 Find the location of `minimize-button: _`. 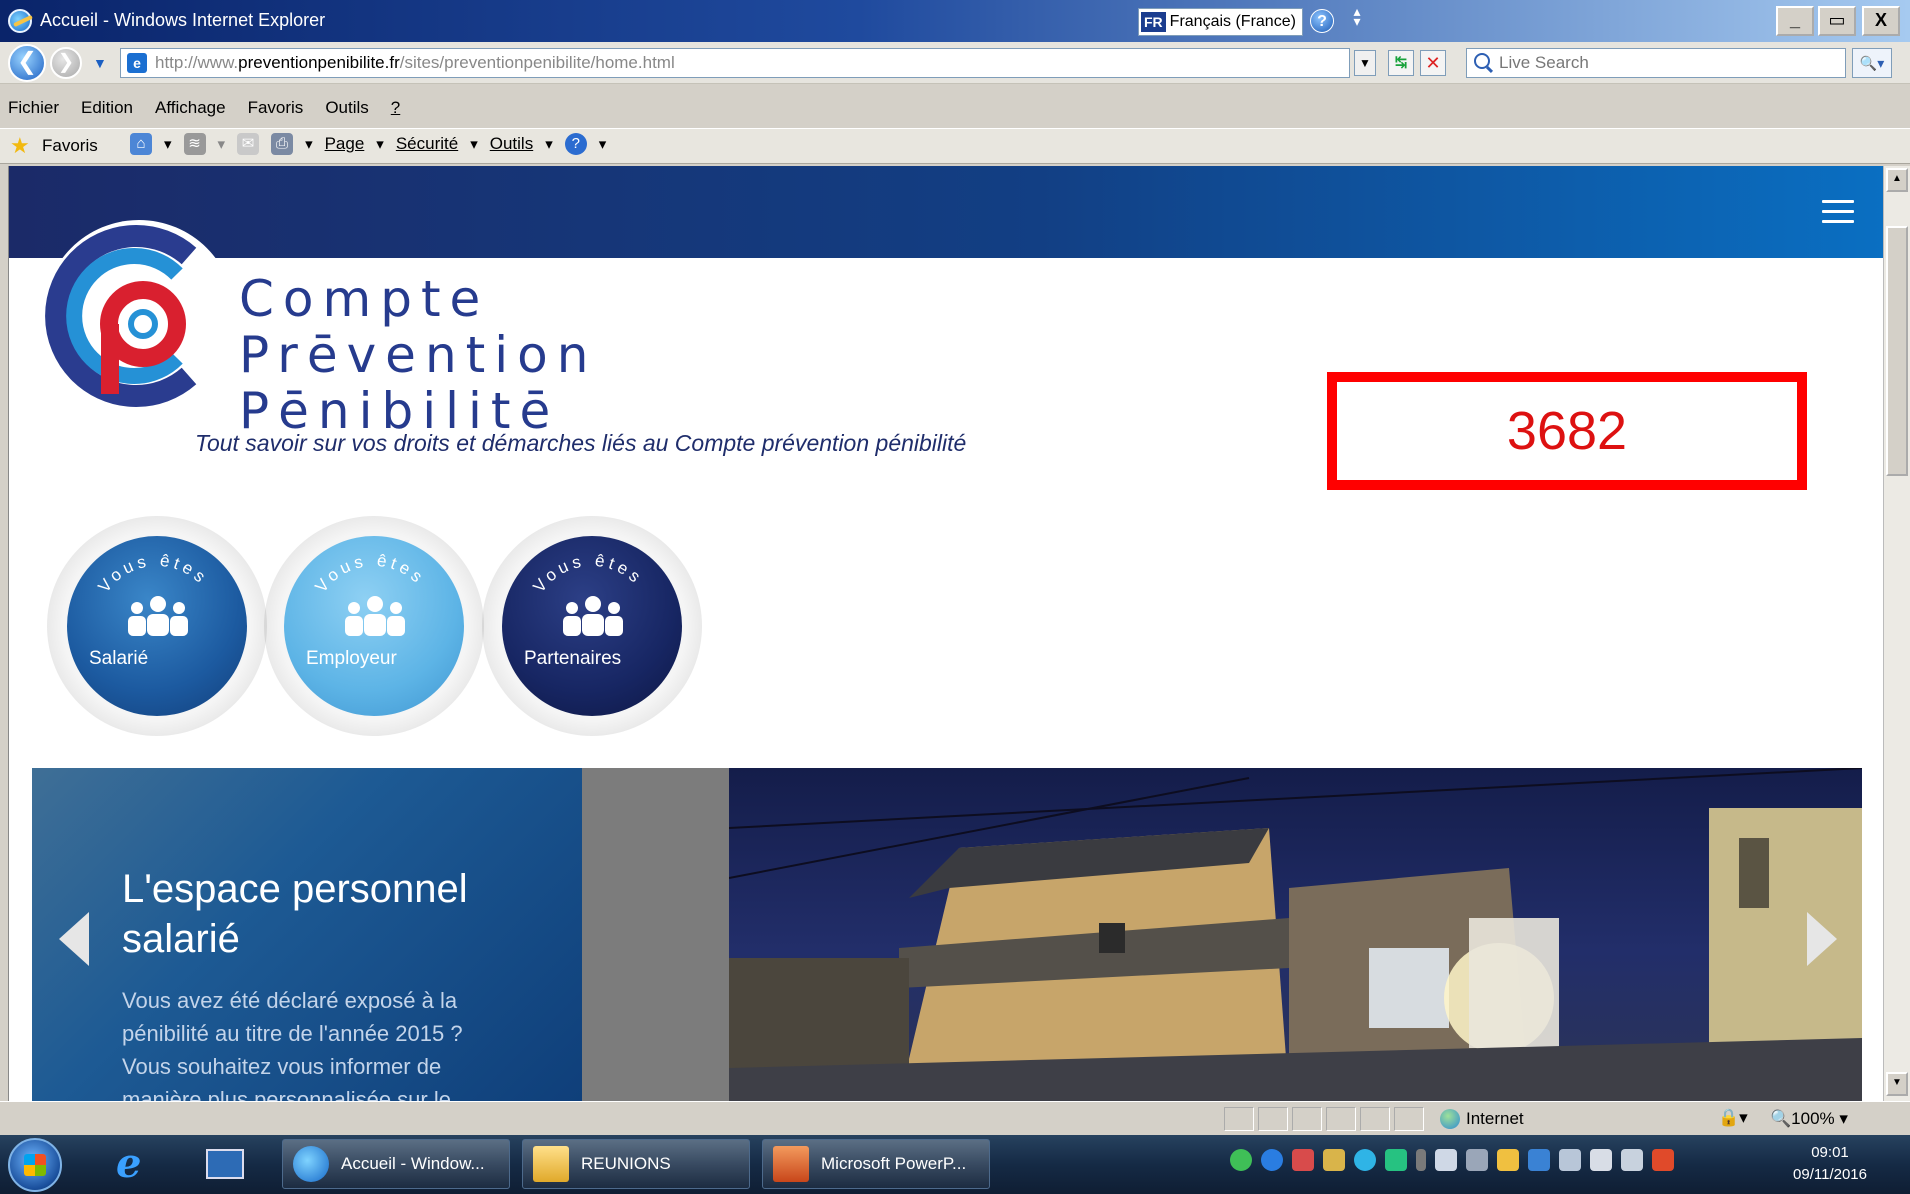

minimize-button: _ is located at coordinates (1795, 21).